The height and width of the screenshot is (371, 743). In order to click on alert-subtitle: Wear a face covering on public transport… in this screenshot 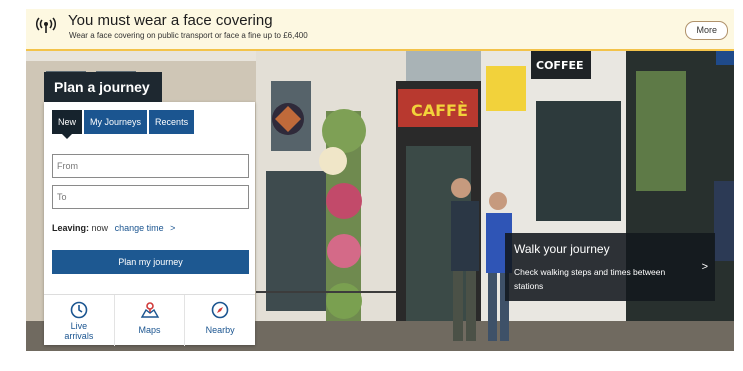, I will do `click(188, 35)`.